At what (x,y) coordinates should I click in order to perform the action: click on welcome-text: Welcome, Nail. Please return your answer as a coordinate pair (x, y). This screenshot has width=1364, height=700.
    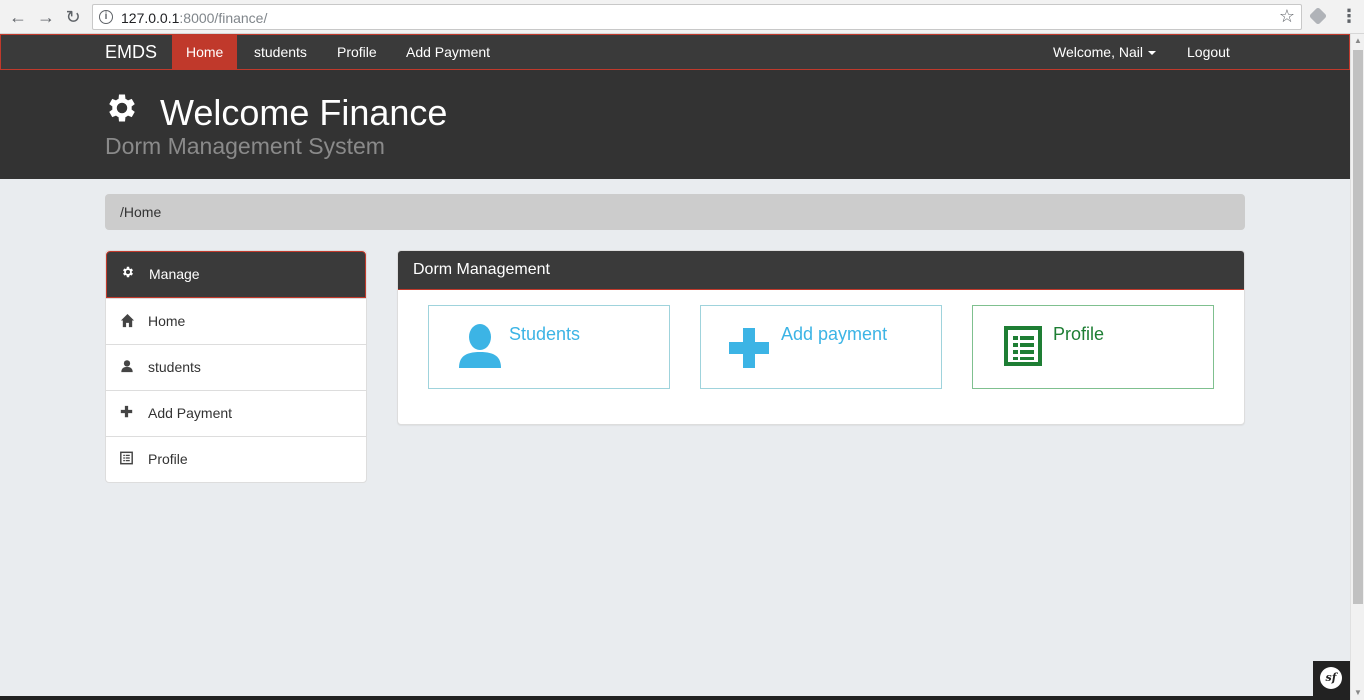
    Looking at the image, I should click on (1098, 52).